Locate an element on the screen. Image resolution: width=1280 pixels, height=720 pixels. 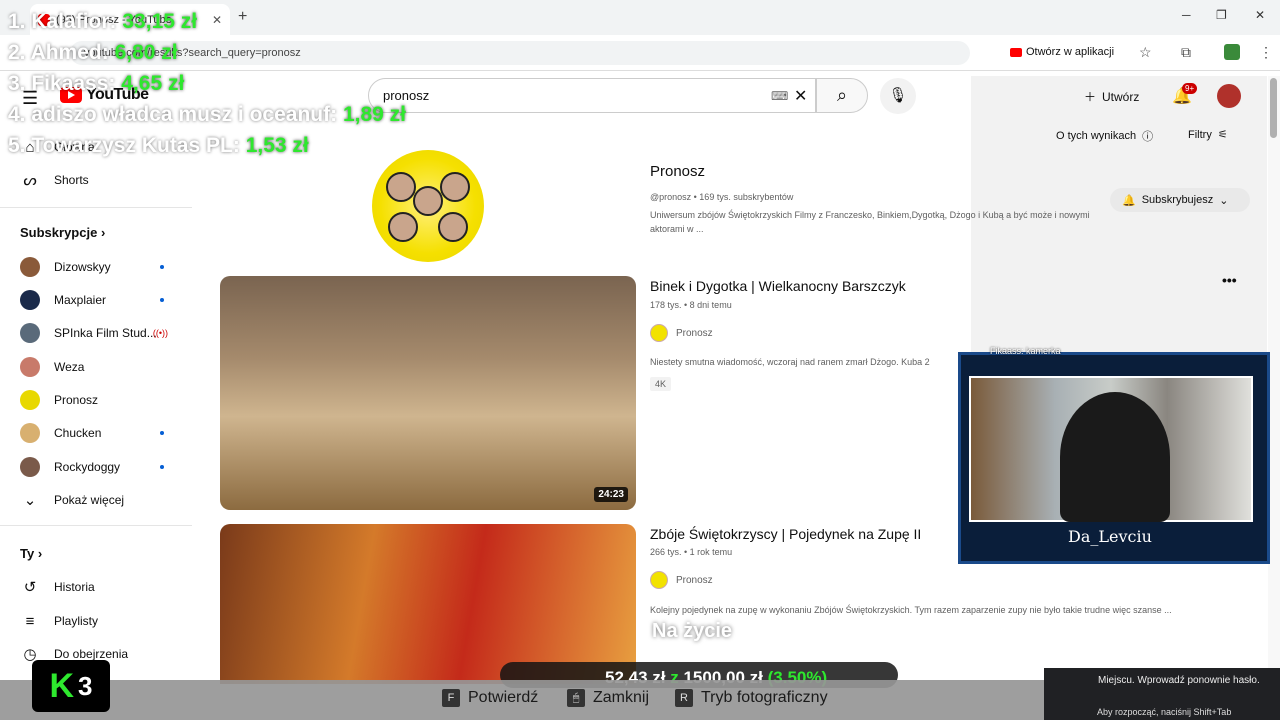
about-results-button: O tych wynikach ⓘ is located at coordinates (1104, 136).